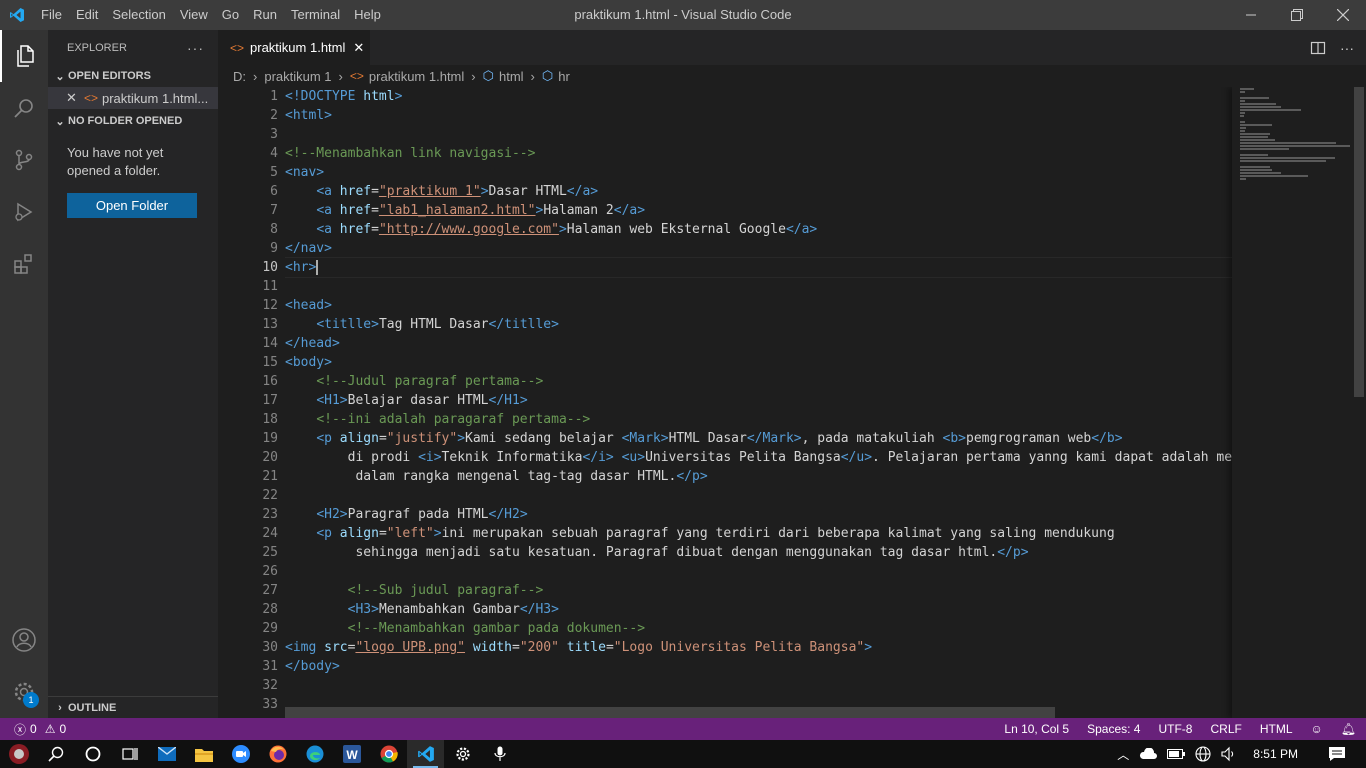 Image resolution: width=1366 pixels, height=768 pixels. Describe the element at coordinates (759, 666) in the screenshot. I see `code-line: </body>` at that location.